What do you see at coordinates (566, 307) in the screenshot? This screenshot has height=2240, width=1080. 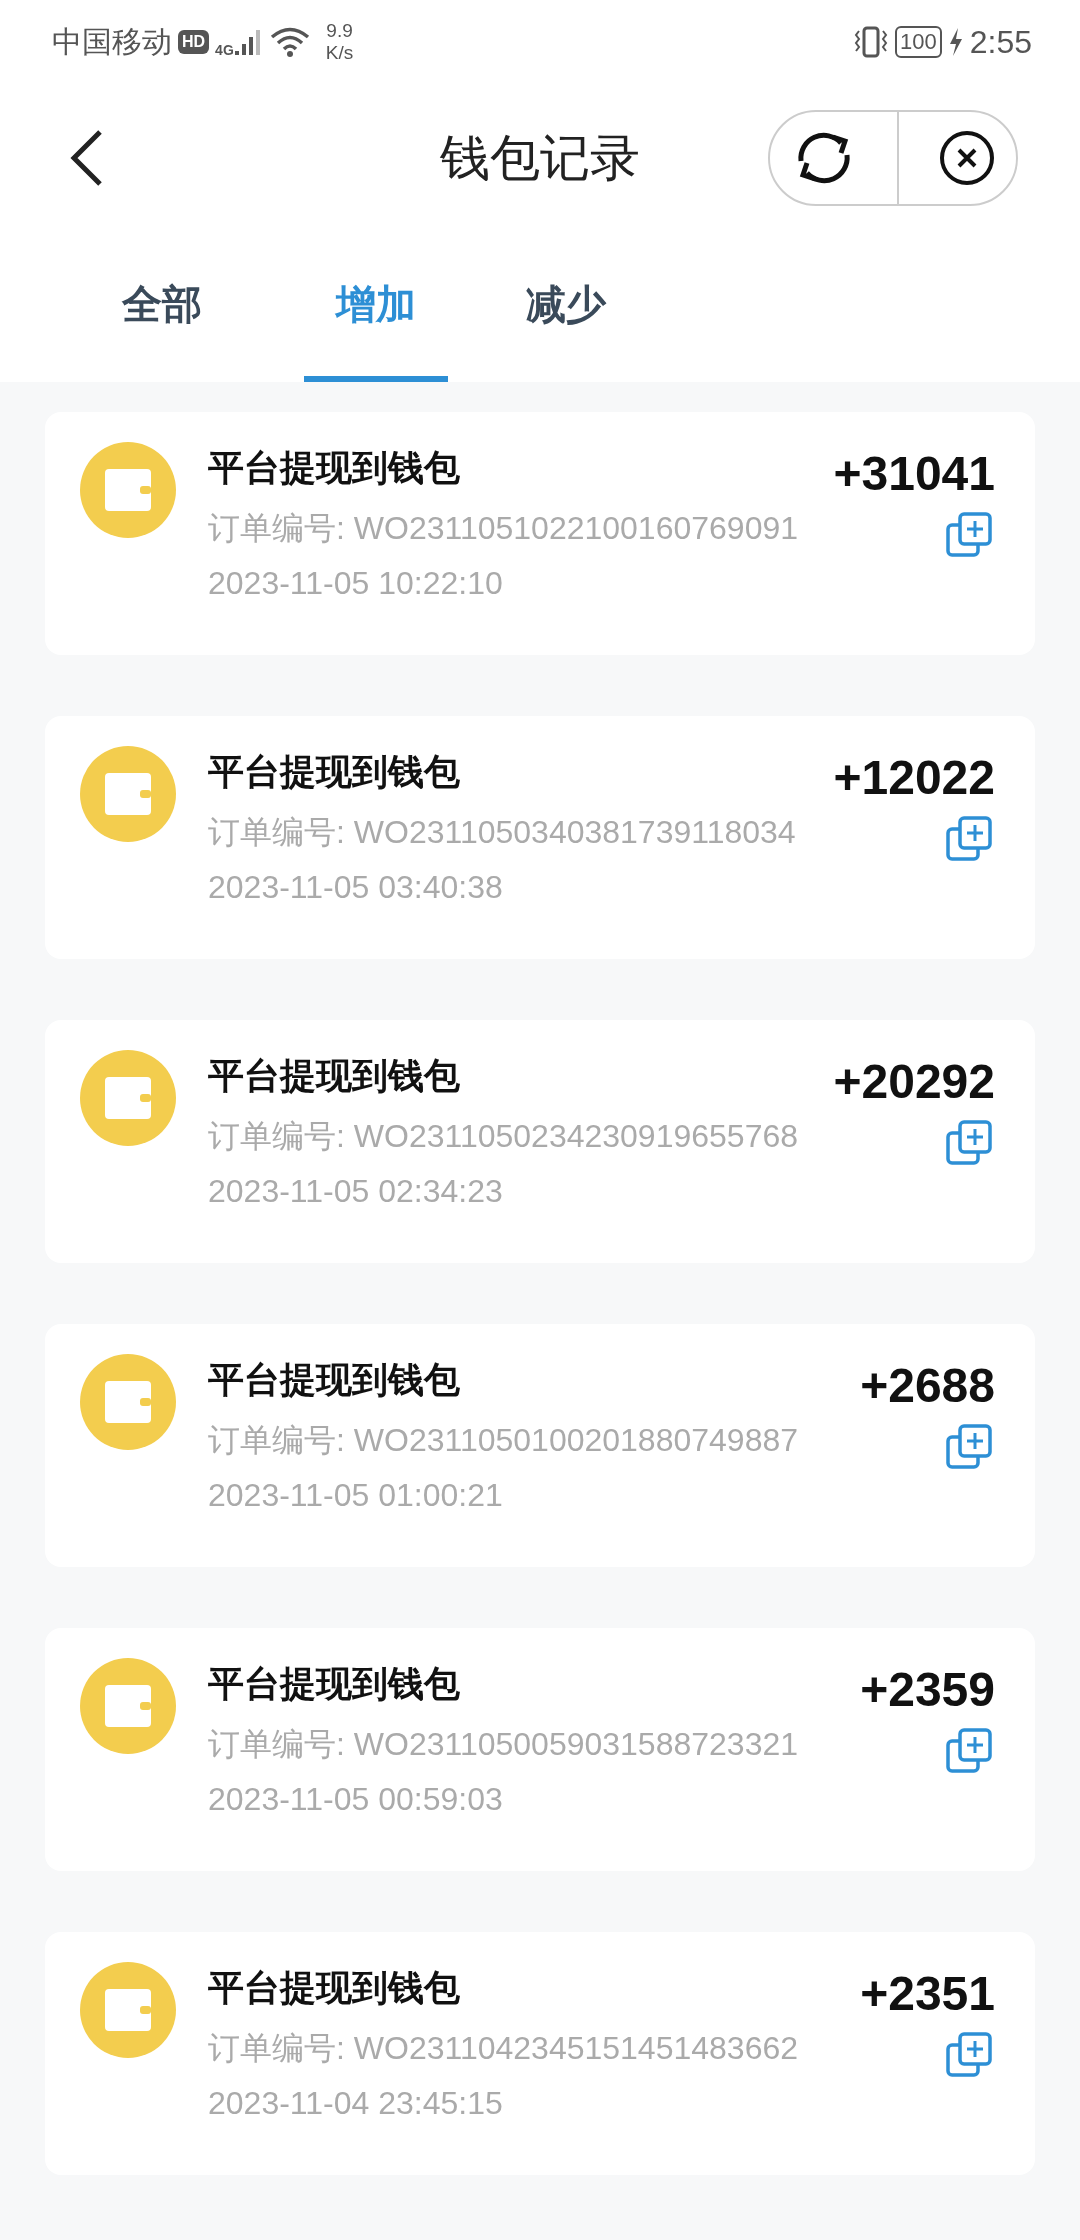 I see `tab: 减少` at bounding box center [566, 307].